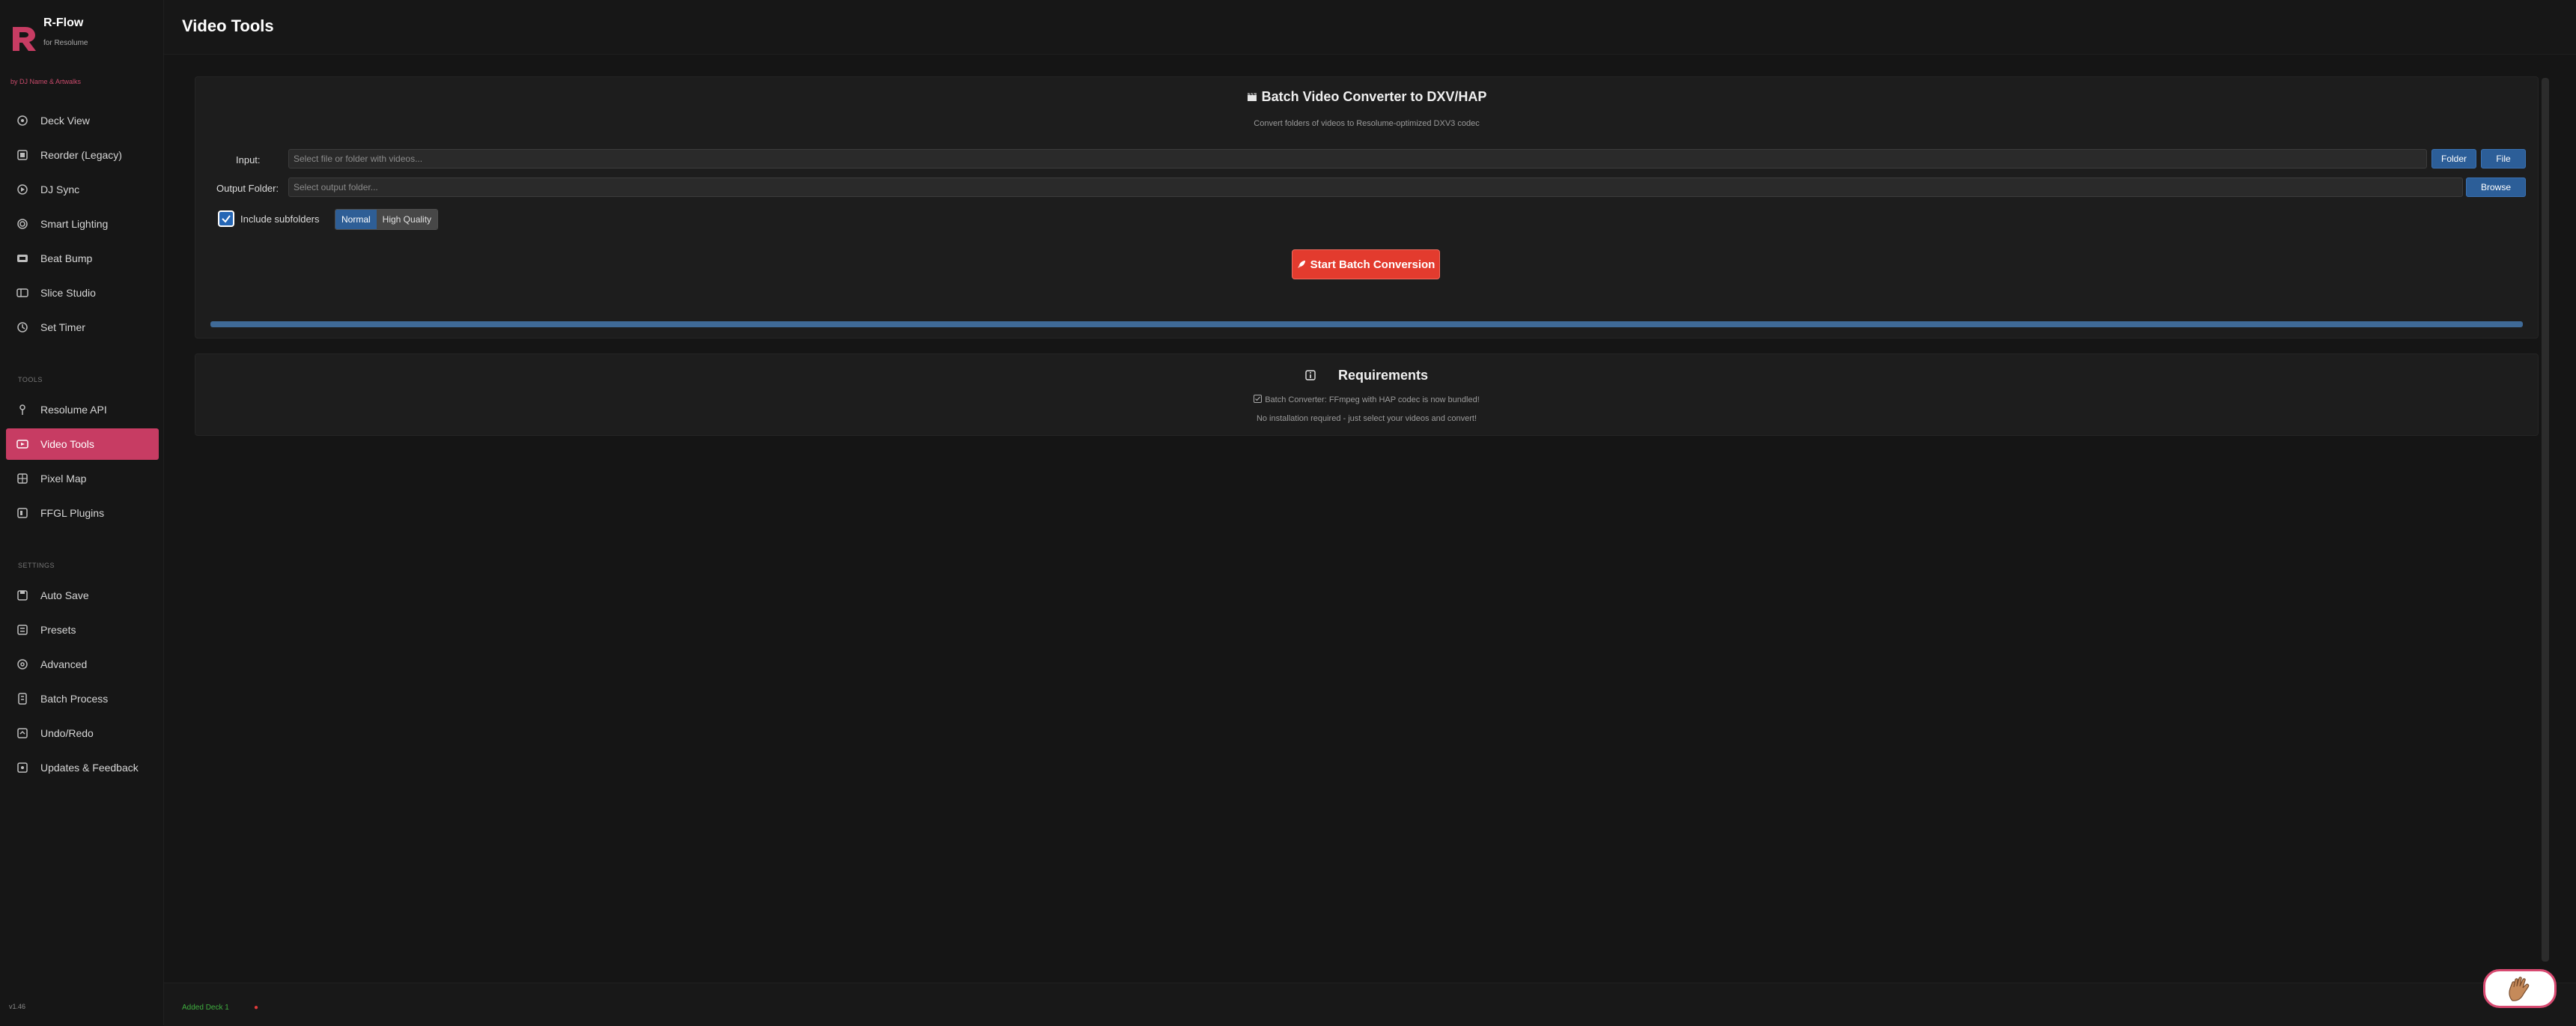 This screenshot has height=1026, width=2576. What do you see at coordinates (22, 733) in the screenshot?
I see `undo-icon` at bounding box center [22, 733].